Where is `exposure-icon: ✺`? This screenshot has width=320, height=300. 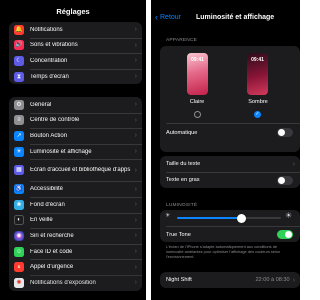 exposure-icon: ✺ is located at coordinates (19, 282).